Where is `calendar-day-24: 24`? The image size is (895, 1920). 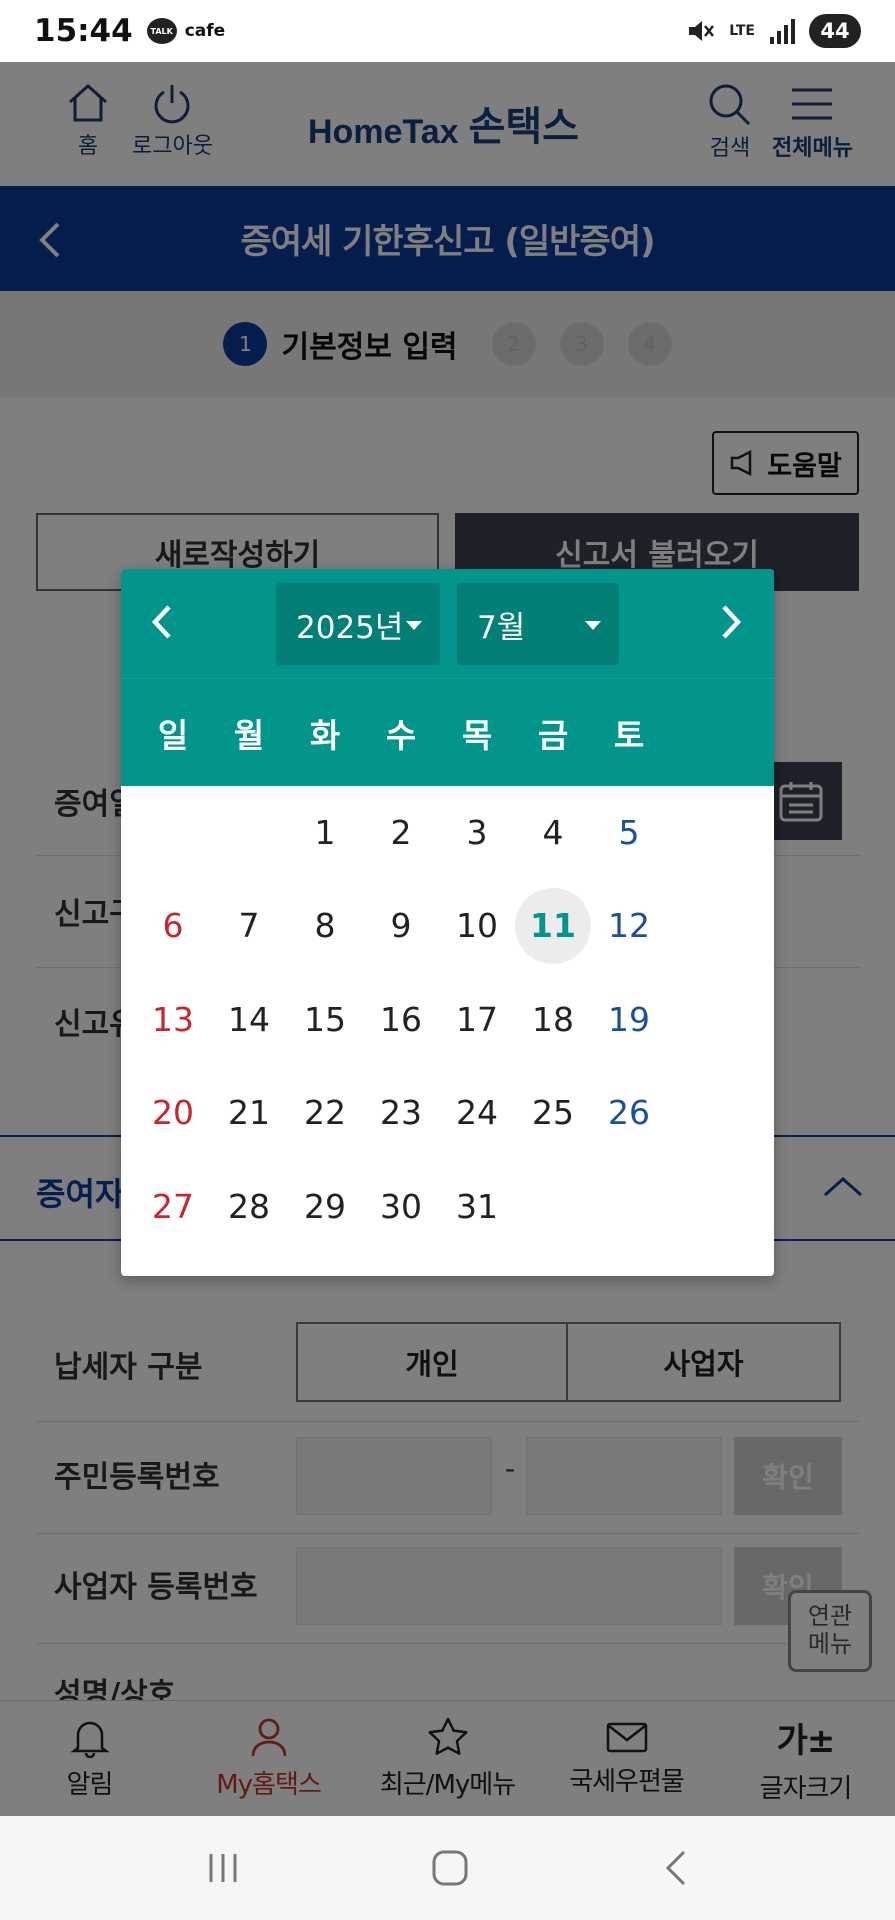 calendar-day-24: 24 is located at coordinates (477, 1113).